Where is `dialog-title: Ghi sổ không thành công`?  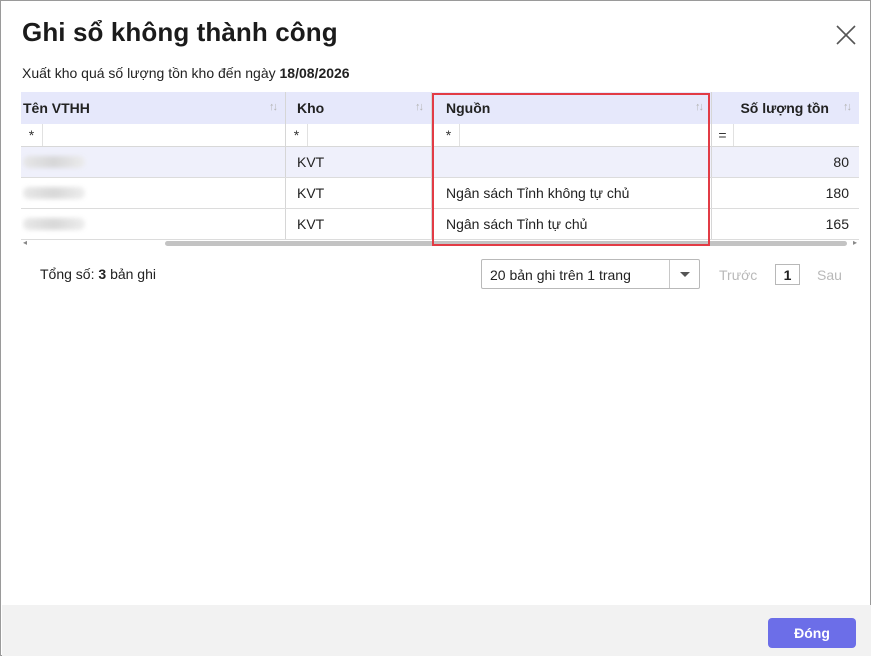 dialog-title: Ghi sổ không thành công is located at coordinates (180, 32).